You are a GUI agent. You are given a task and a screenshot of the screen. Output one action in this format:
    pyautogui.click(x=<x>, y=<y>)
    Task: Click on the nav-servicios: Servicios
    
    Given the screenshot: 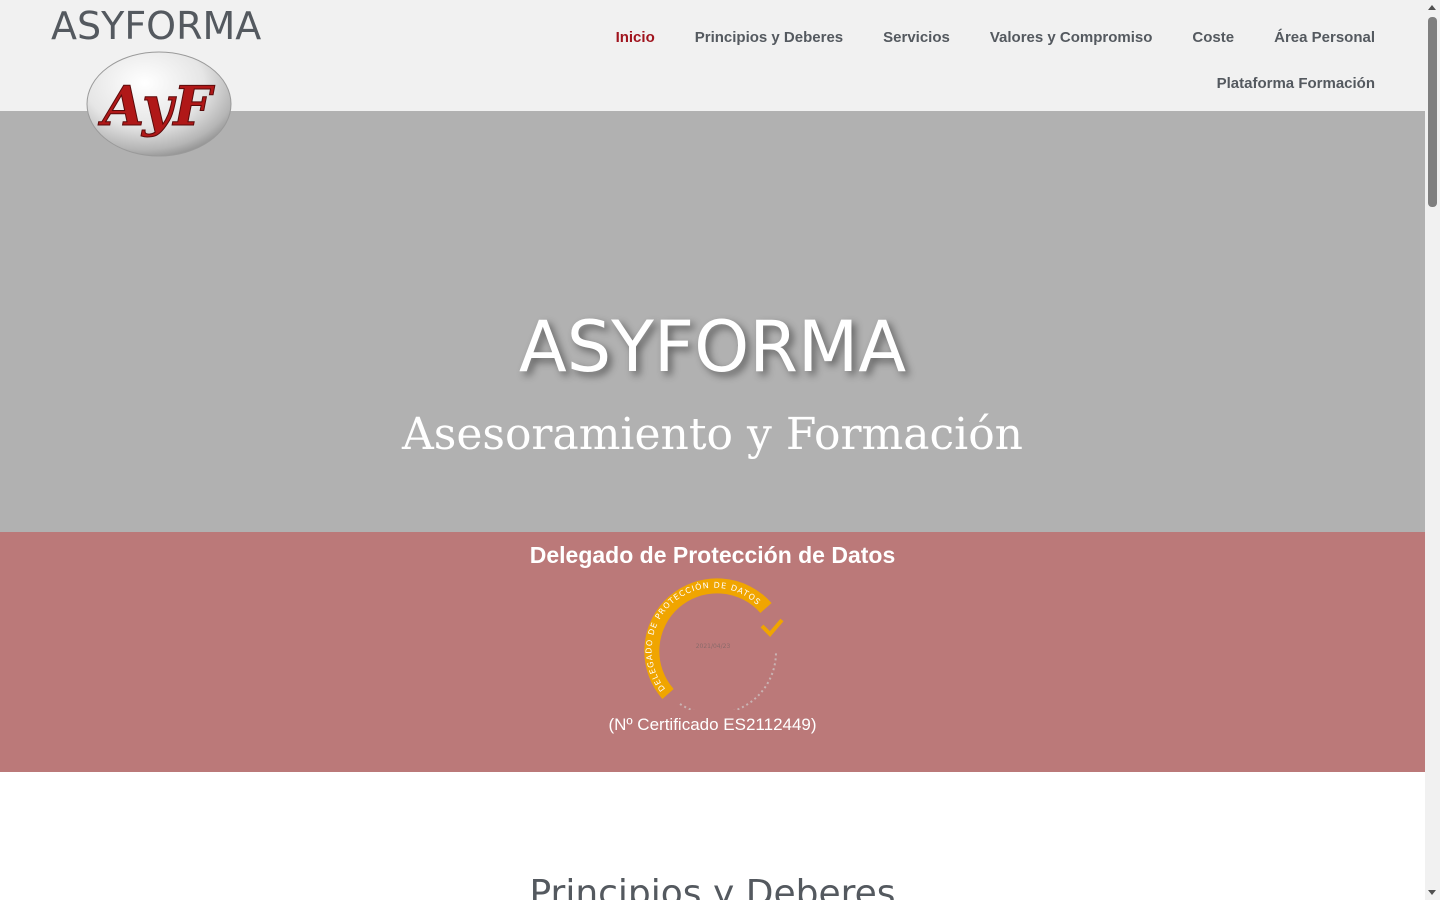 What is the action you would take?
    pyautogui.click(x=916, y=37)
    